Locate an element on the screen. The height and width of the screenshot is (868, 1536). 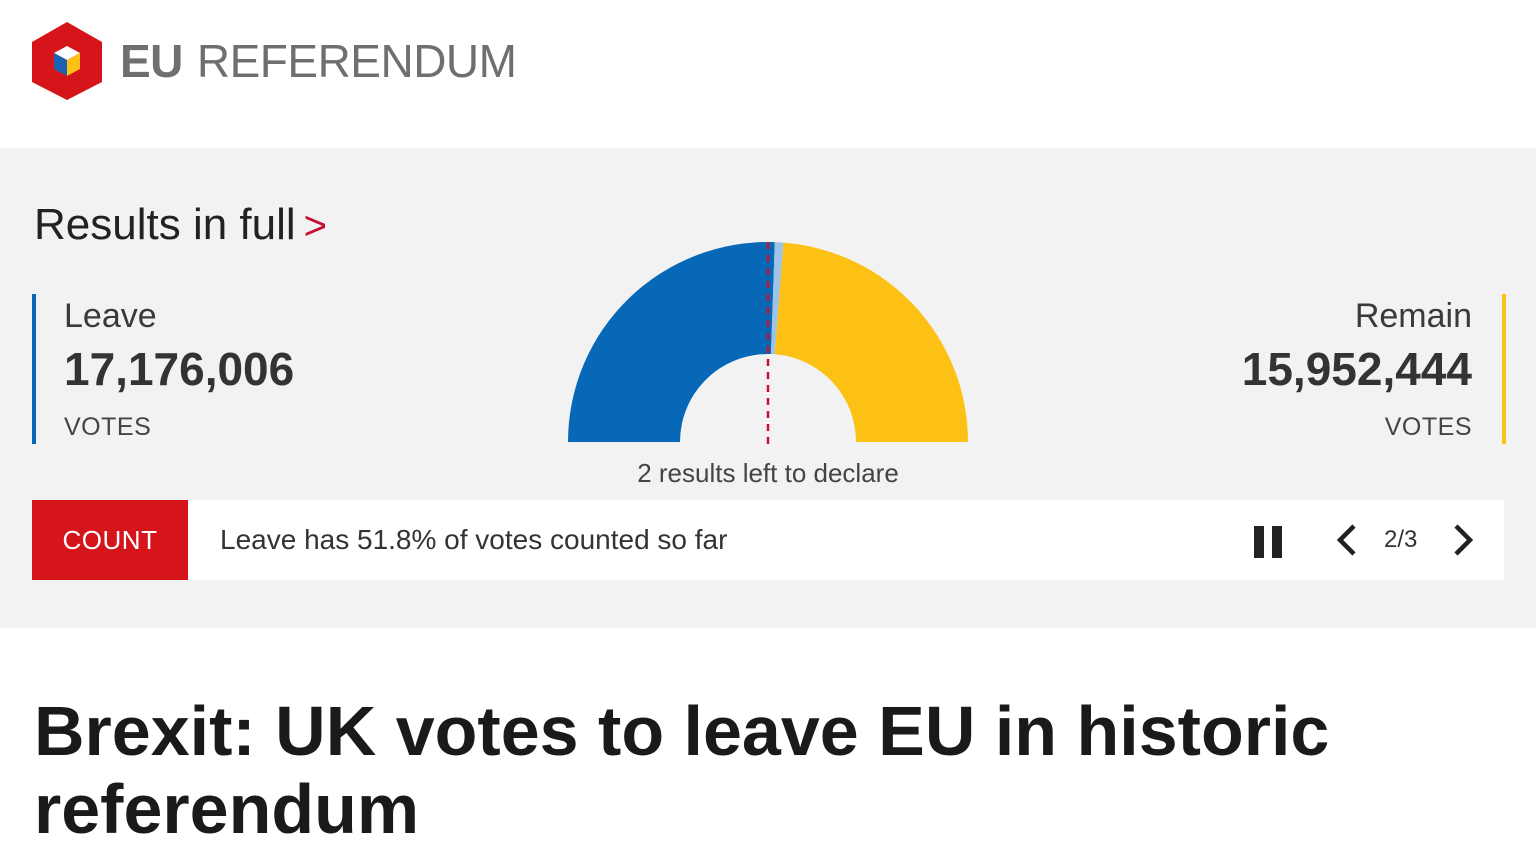
chevron-right-icon: > is located at coordinates (315, 226).